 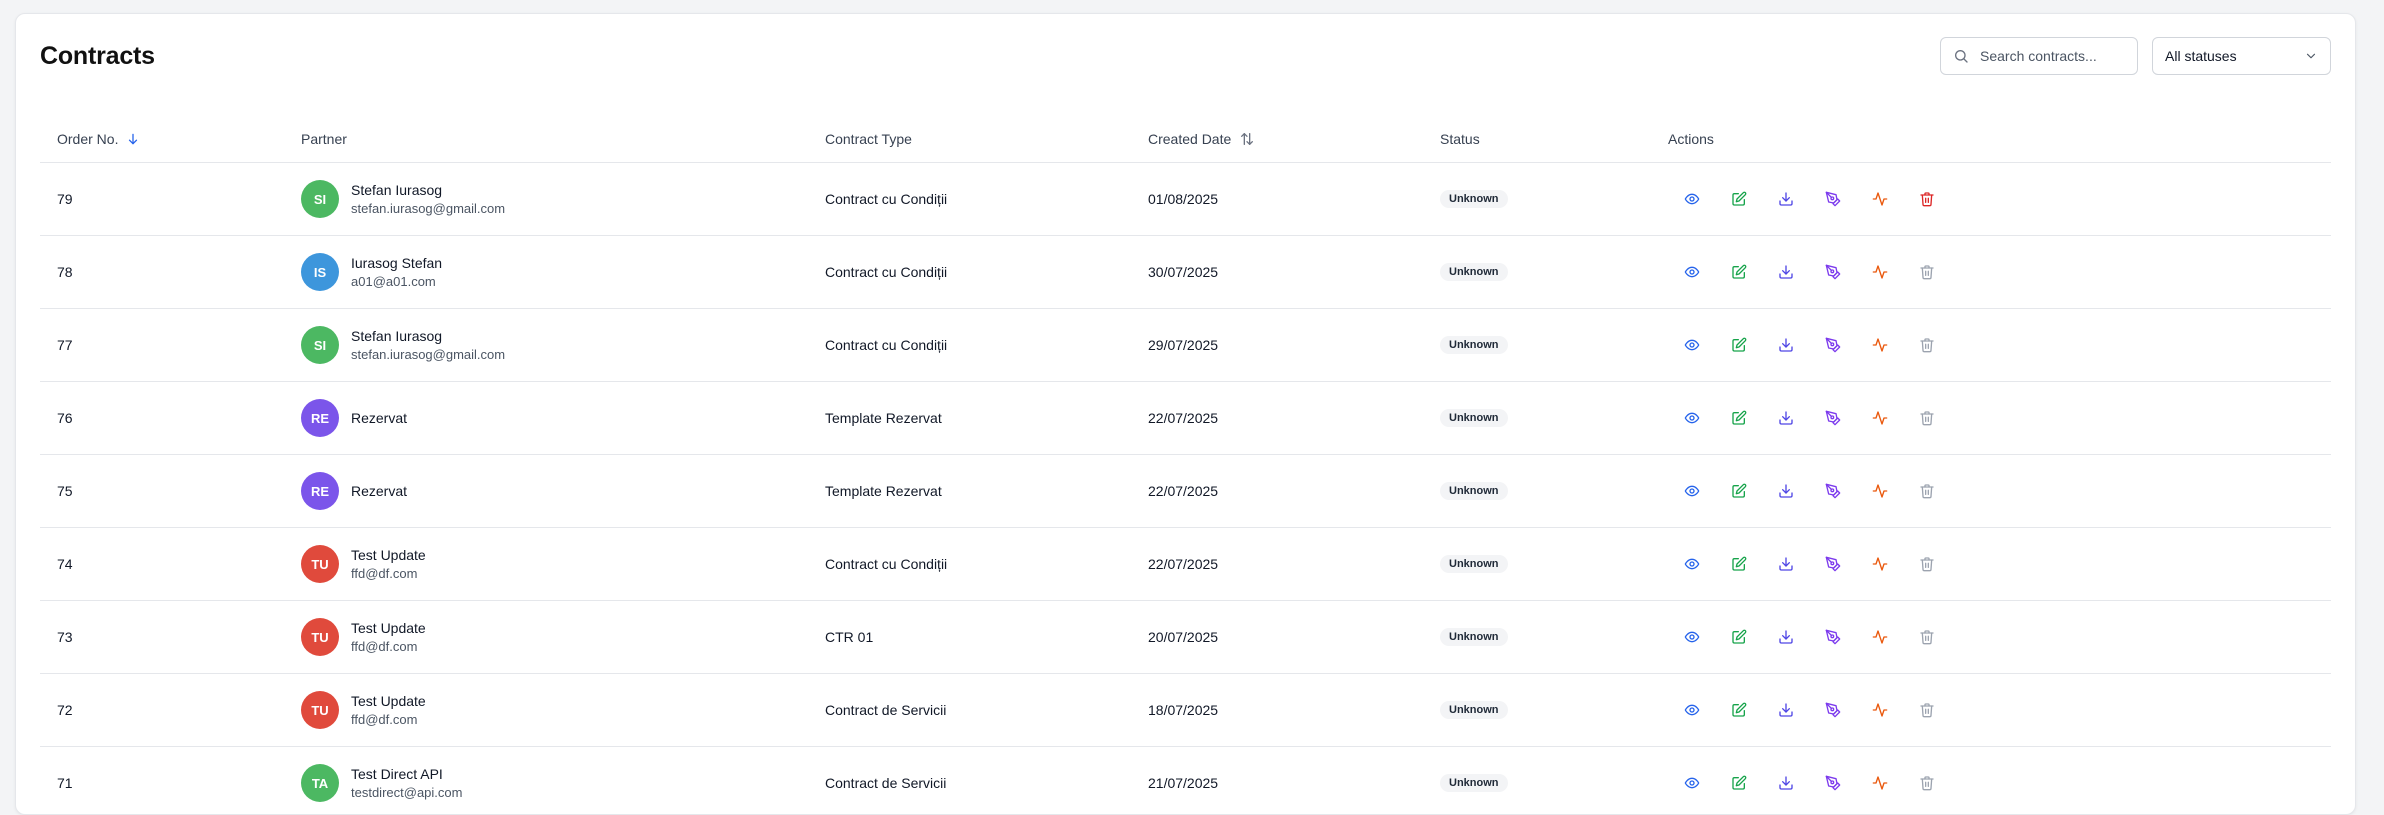 I want to click on order-number: 79, so click(x=65, y=199).